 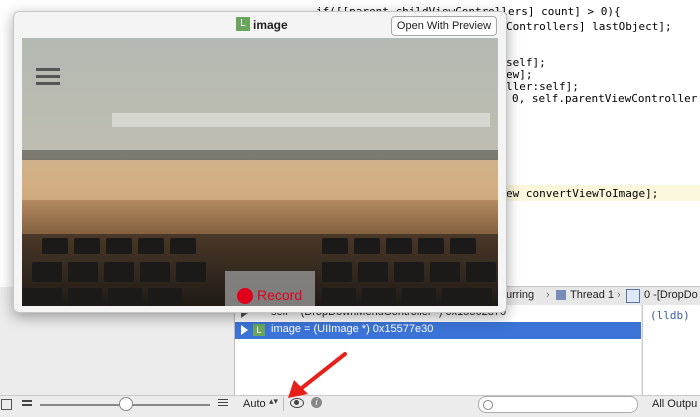 I want to click on code-line: ew convertViewToImage];, so click(x=582, y=193).